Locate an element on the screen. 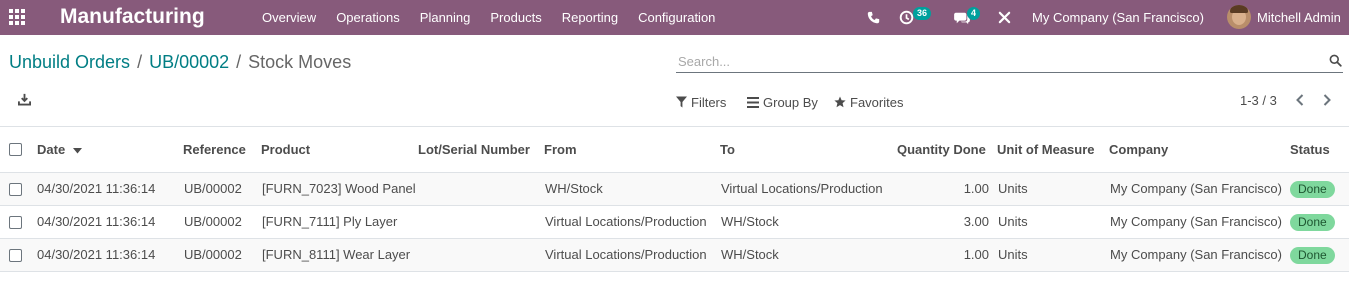 The image size is (1349, 298). menu-item-planning: Planning is located at coordinates (445, 17).